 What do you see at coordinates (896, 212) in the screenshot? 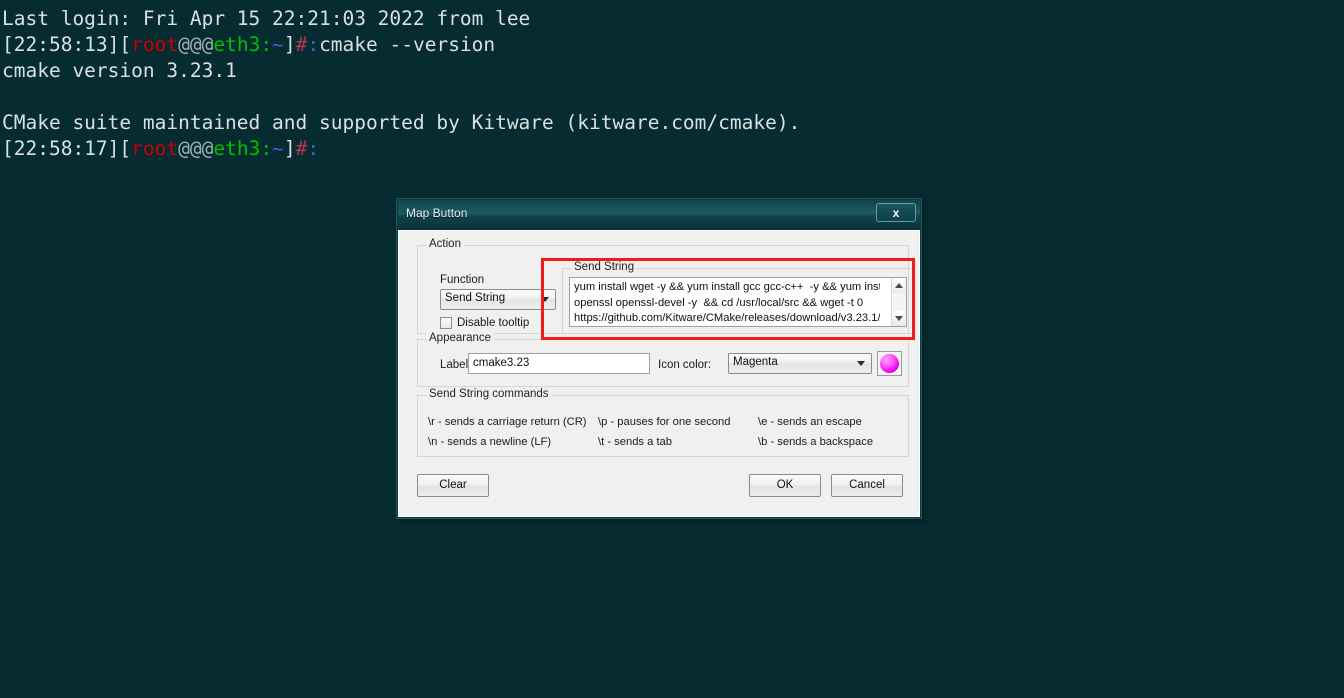
I see `close-icon: x` at bounding box center [896, 212].